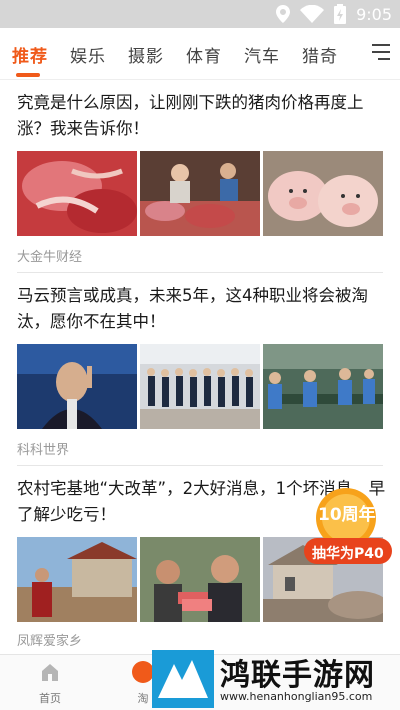  I want to click on thumbnail-village-house, so click(77, 579).